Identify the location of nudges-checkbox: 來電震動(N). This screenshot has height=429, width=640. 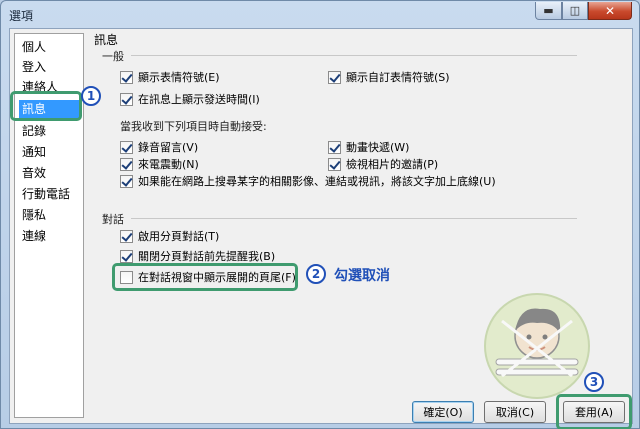
(159, 164).